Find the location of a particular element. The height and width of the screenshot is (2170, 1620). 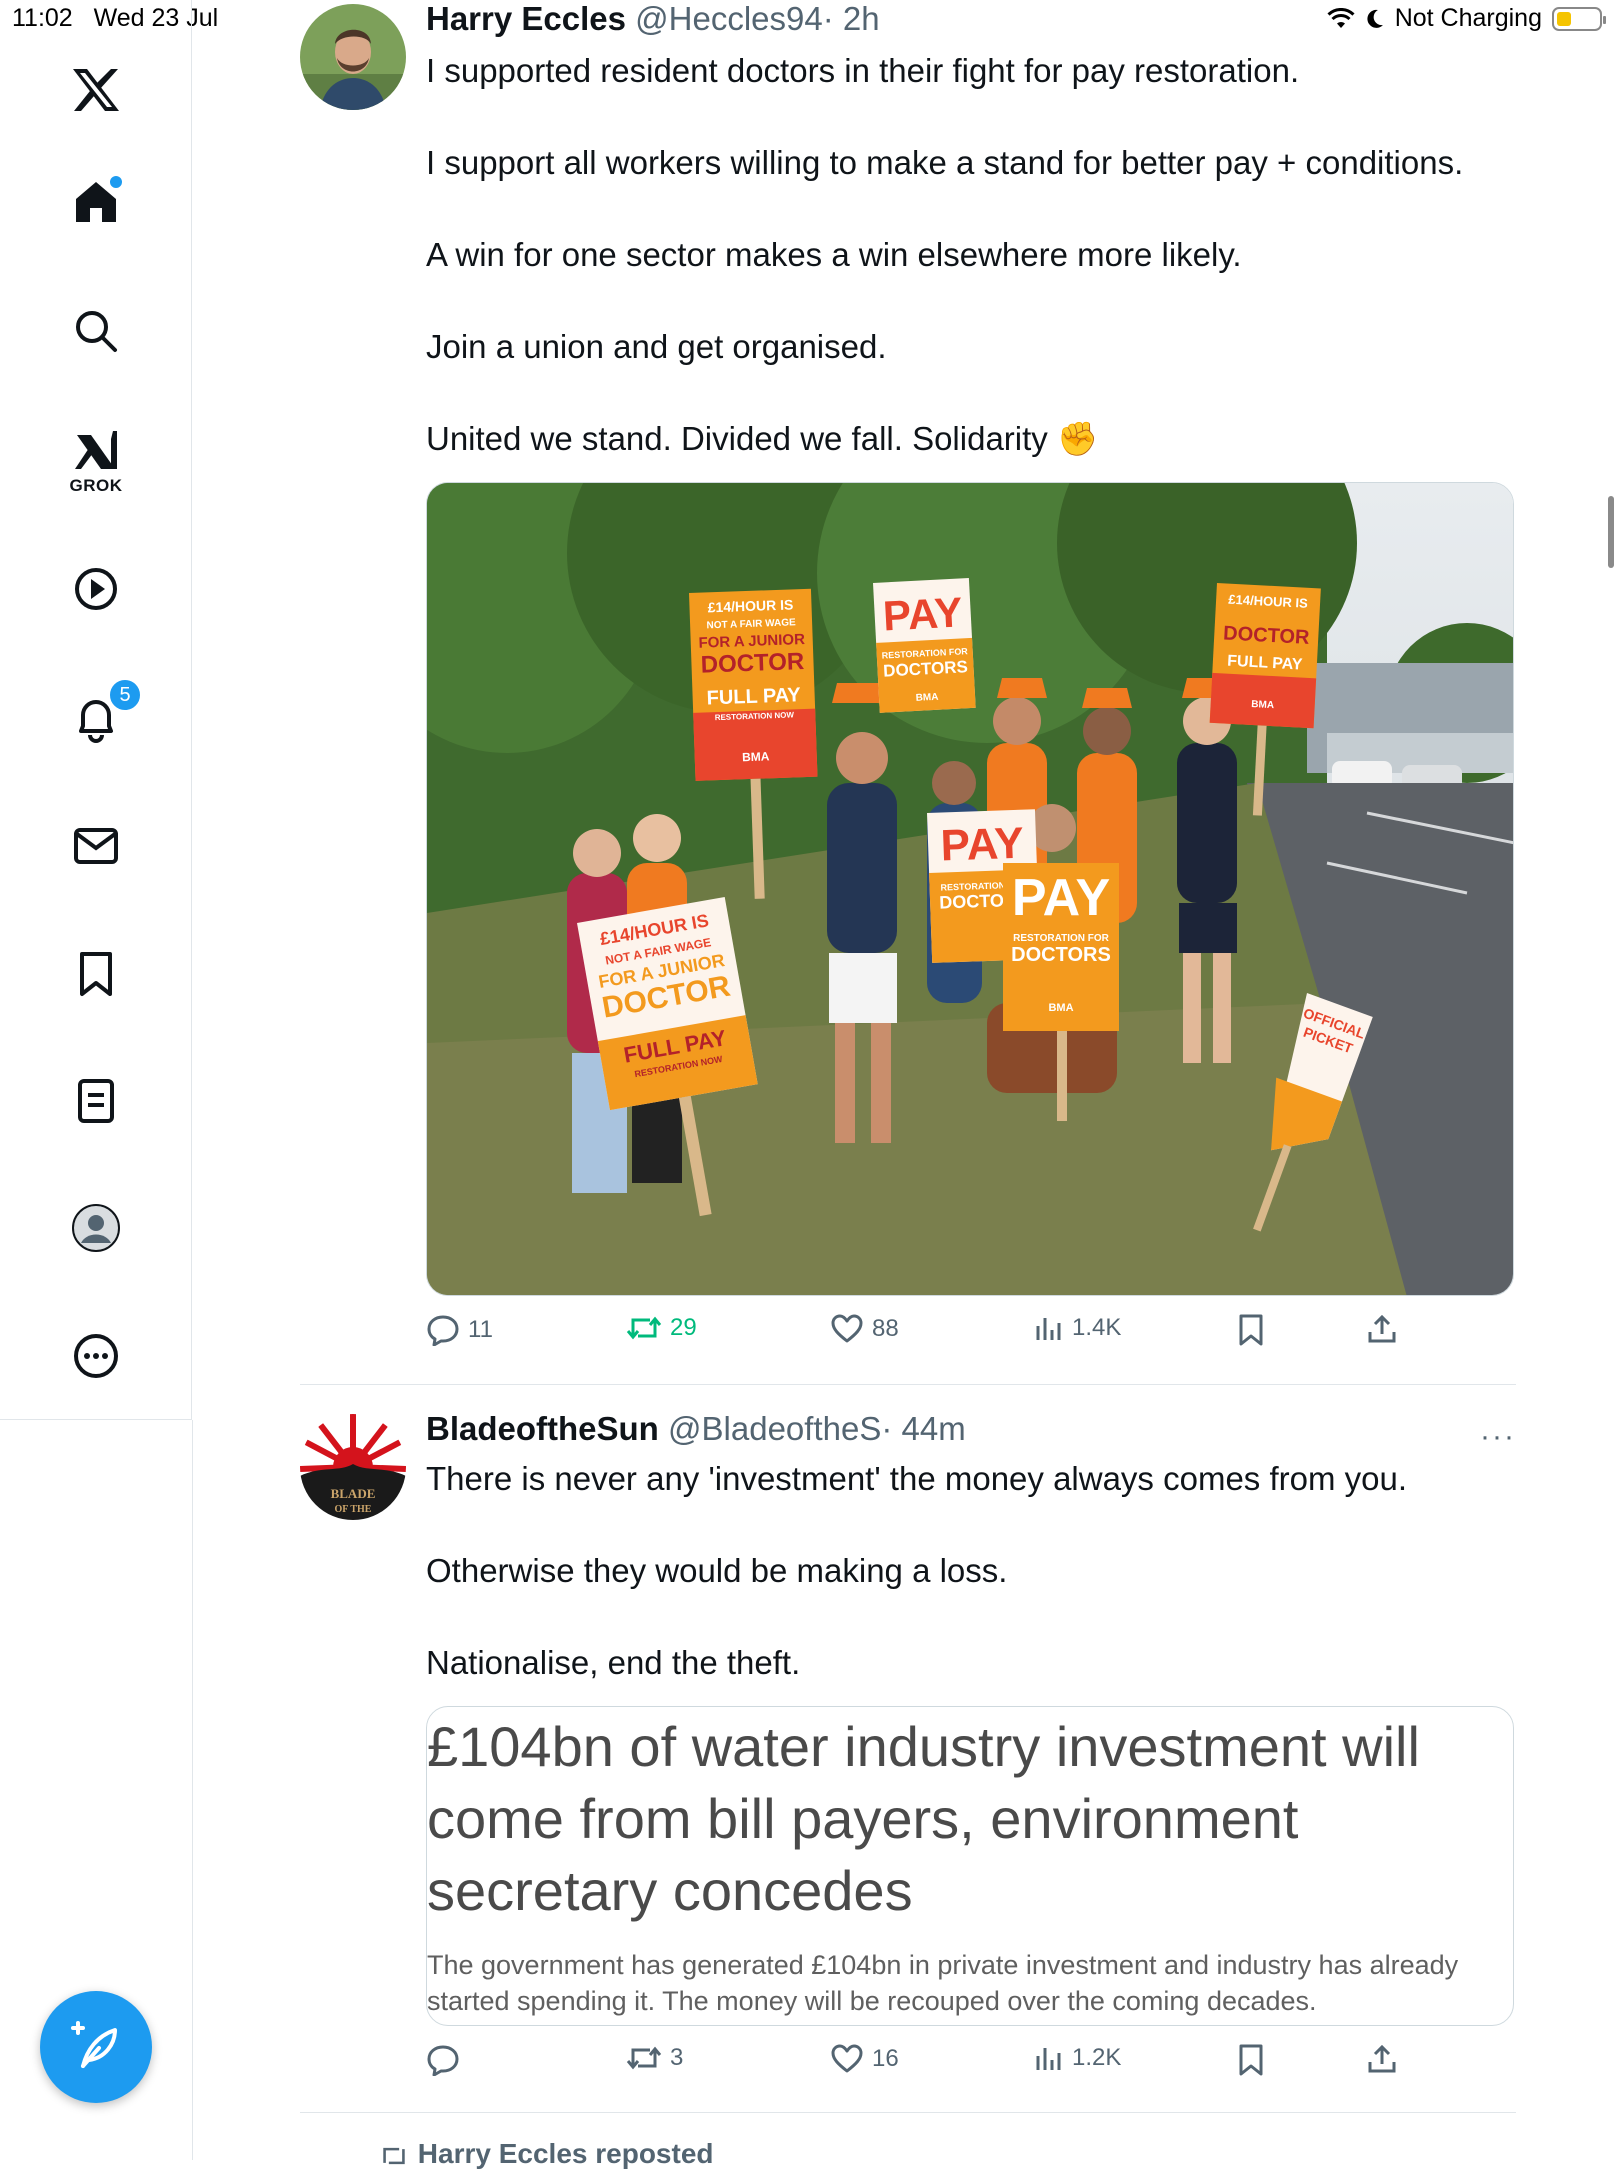

post-author-line: BladeoftheSun @BladeoftheS· 44m is located at coordinates (696, 1429).